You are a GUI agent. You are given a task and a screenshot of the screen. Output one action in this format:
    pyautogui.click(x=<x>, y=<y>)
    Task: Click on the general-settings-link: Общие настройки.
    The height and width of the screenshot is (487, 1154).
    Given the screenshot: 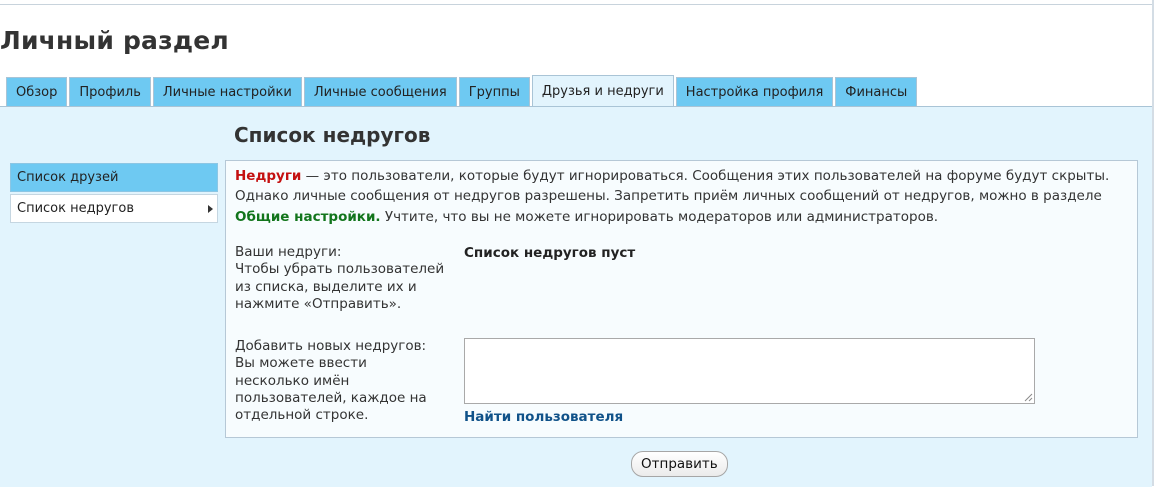 What is the action you would take?
    pyautogui.click(x=308, y=217)
    